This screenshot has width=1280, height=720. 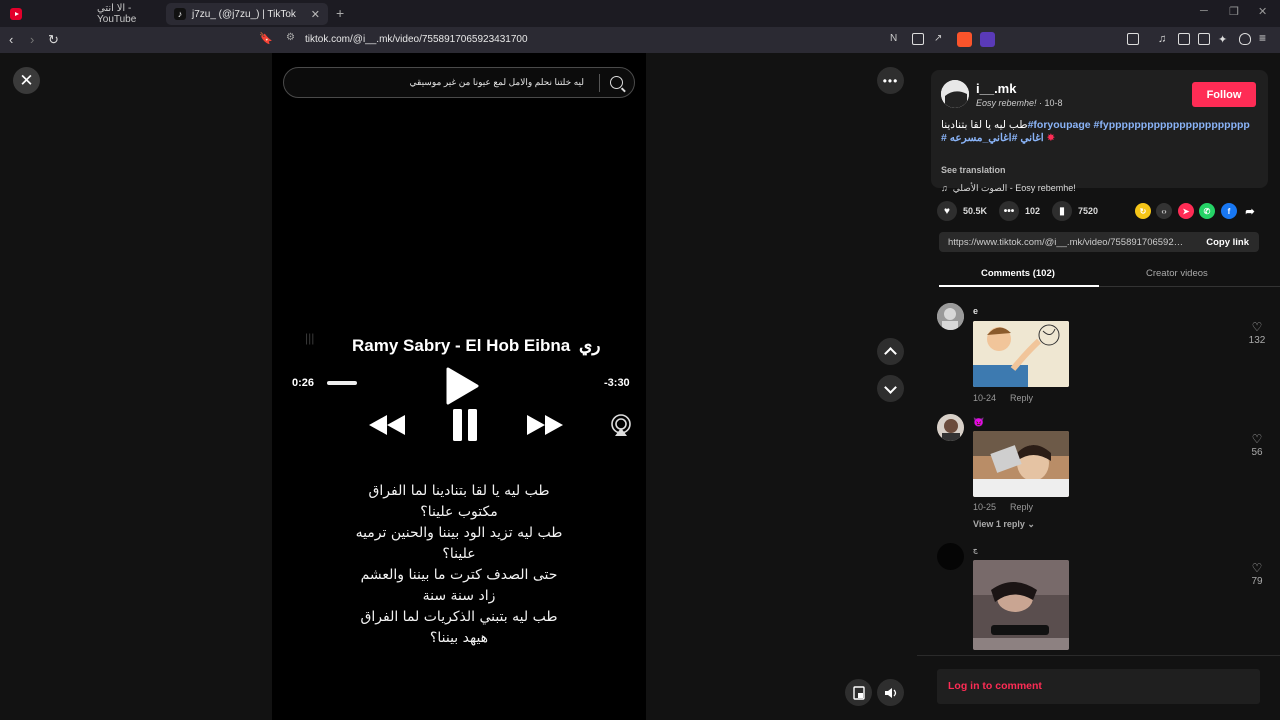 What do you see at coordinates (918, 39) in the screenshot?
I see `cast-icon` at bounding box center [918, 39].